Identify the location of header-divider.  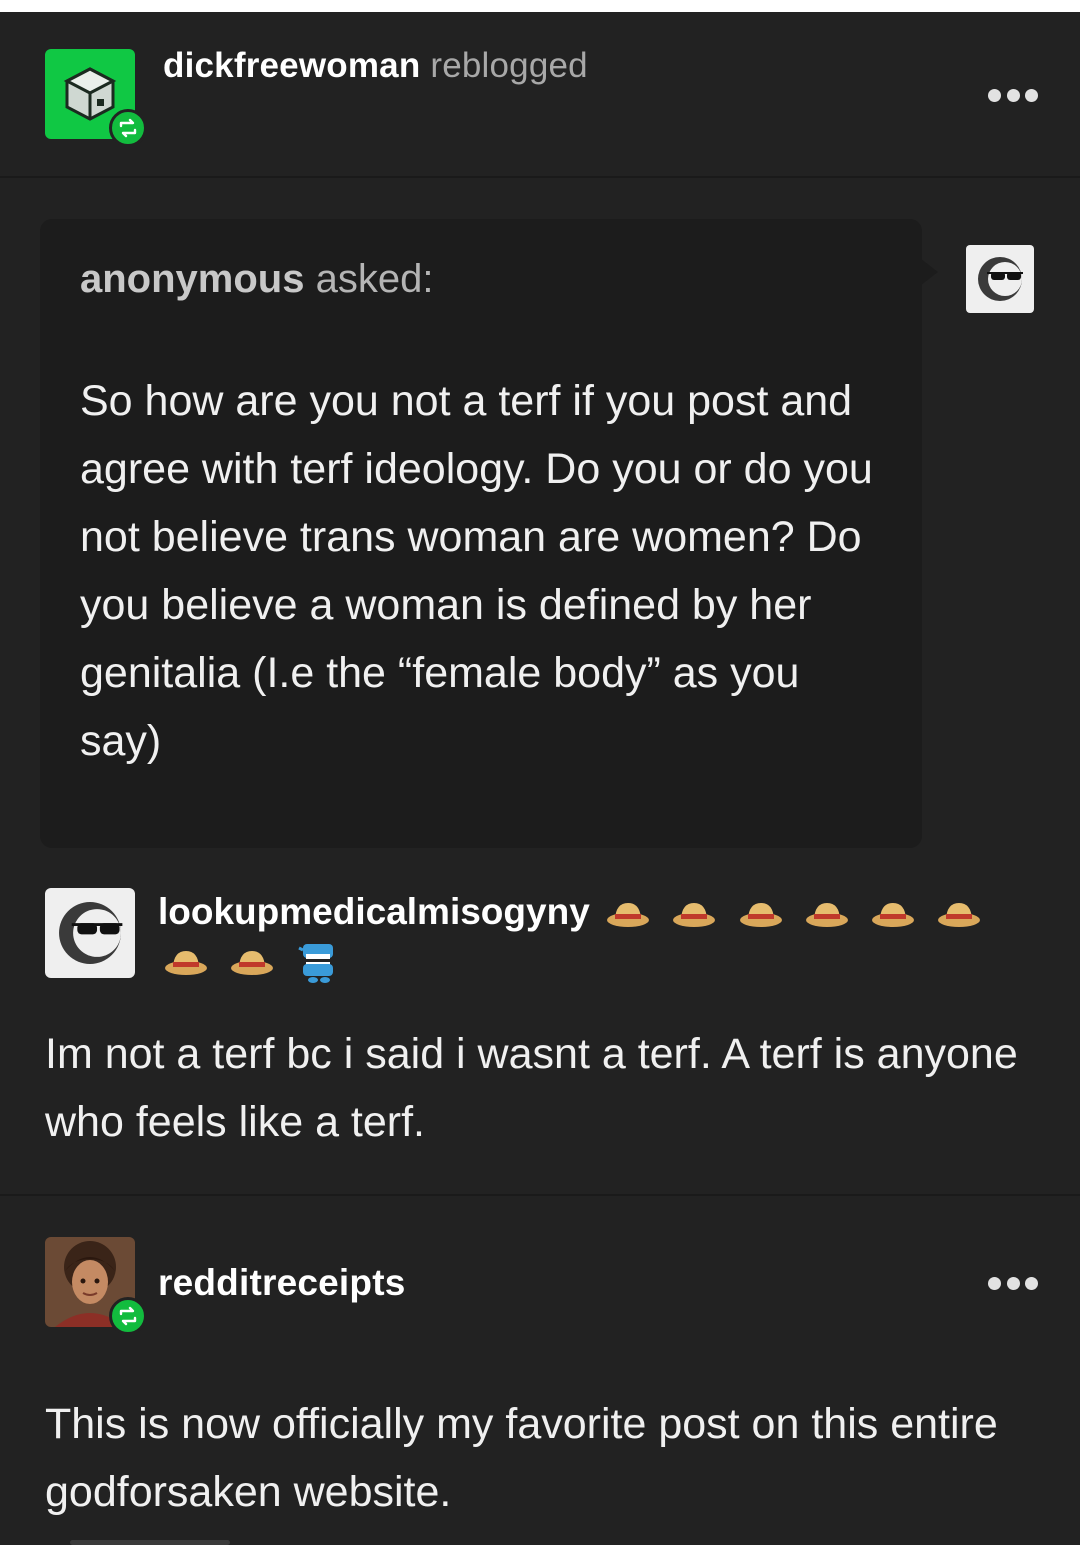
(540, 177).